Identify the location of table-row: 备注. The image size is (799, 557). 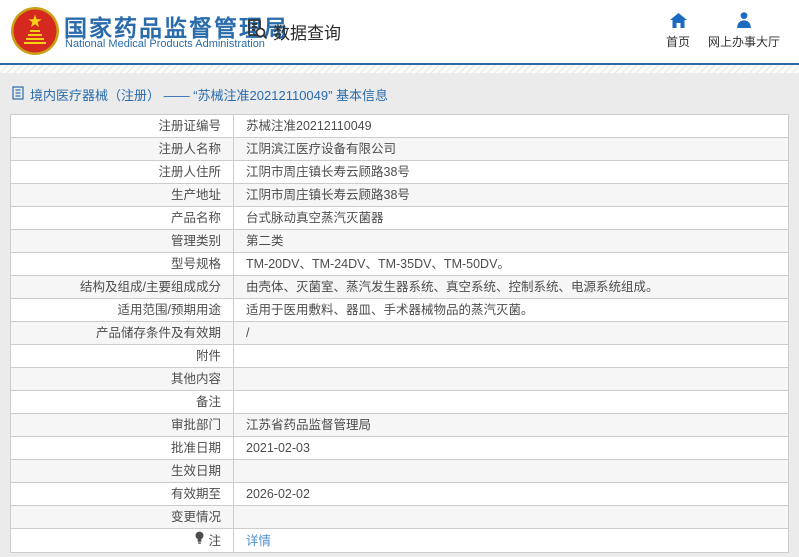
(399, 402).